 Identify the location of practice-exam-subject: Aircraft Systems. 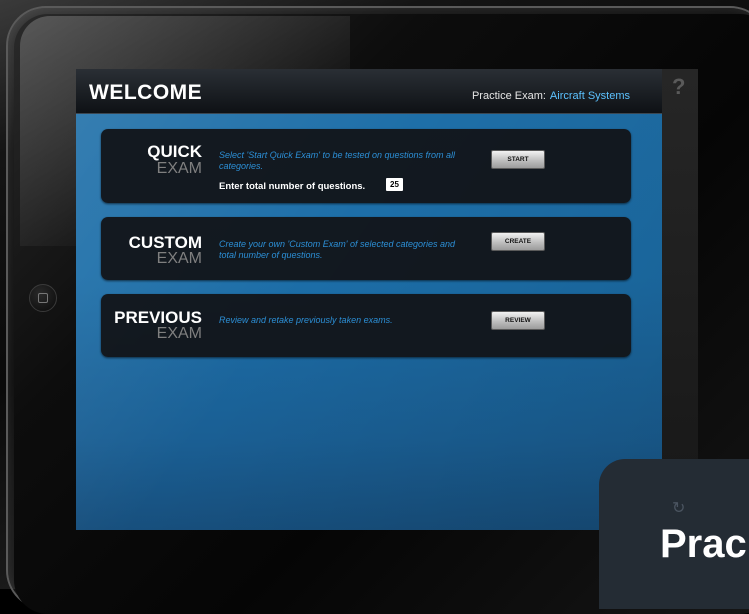
(590, 96).